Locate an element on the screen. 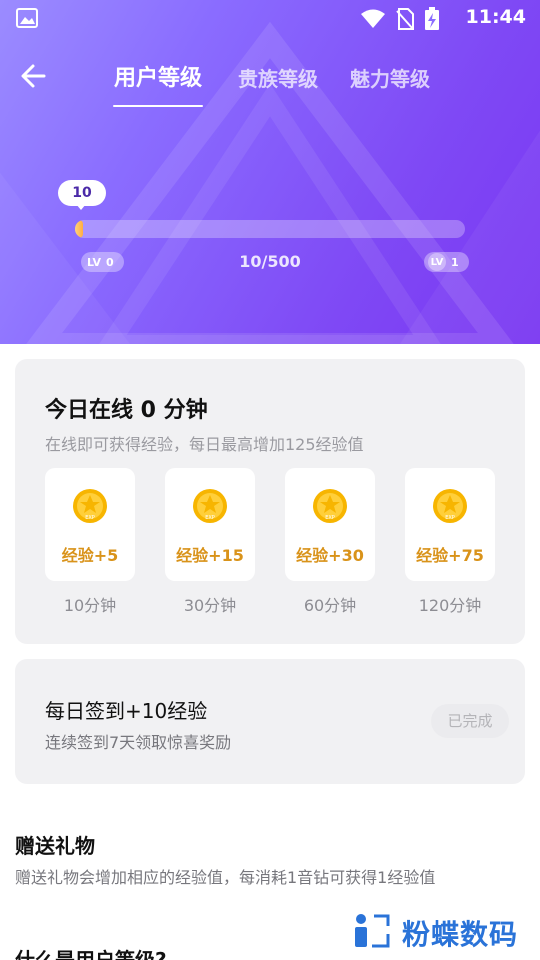  reward-time: 30分钟 is located at coordinates (210, 605).